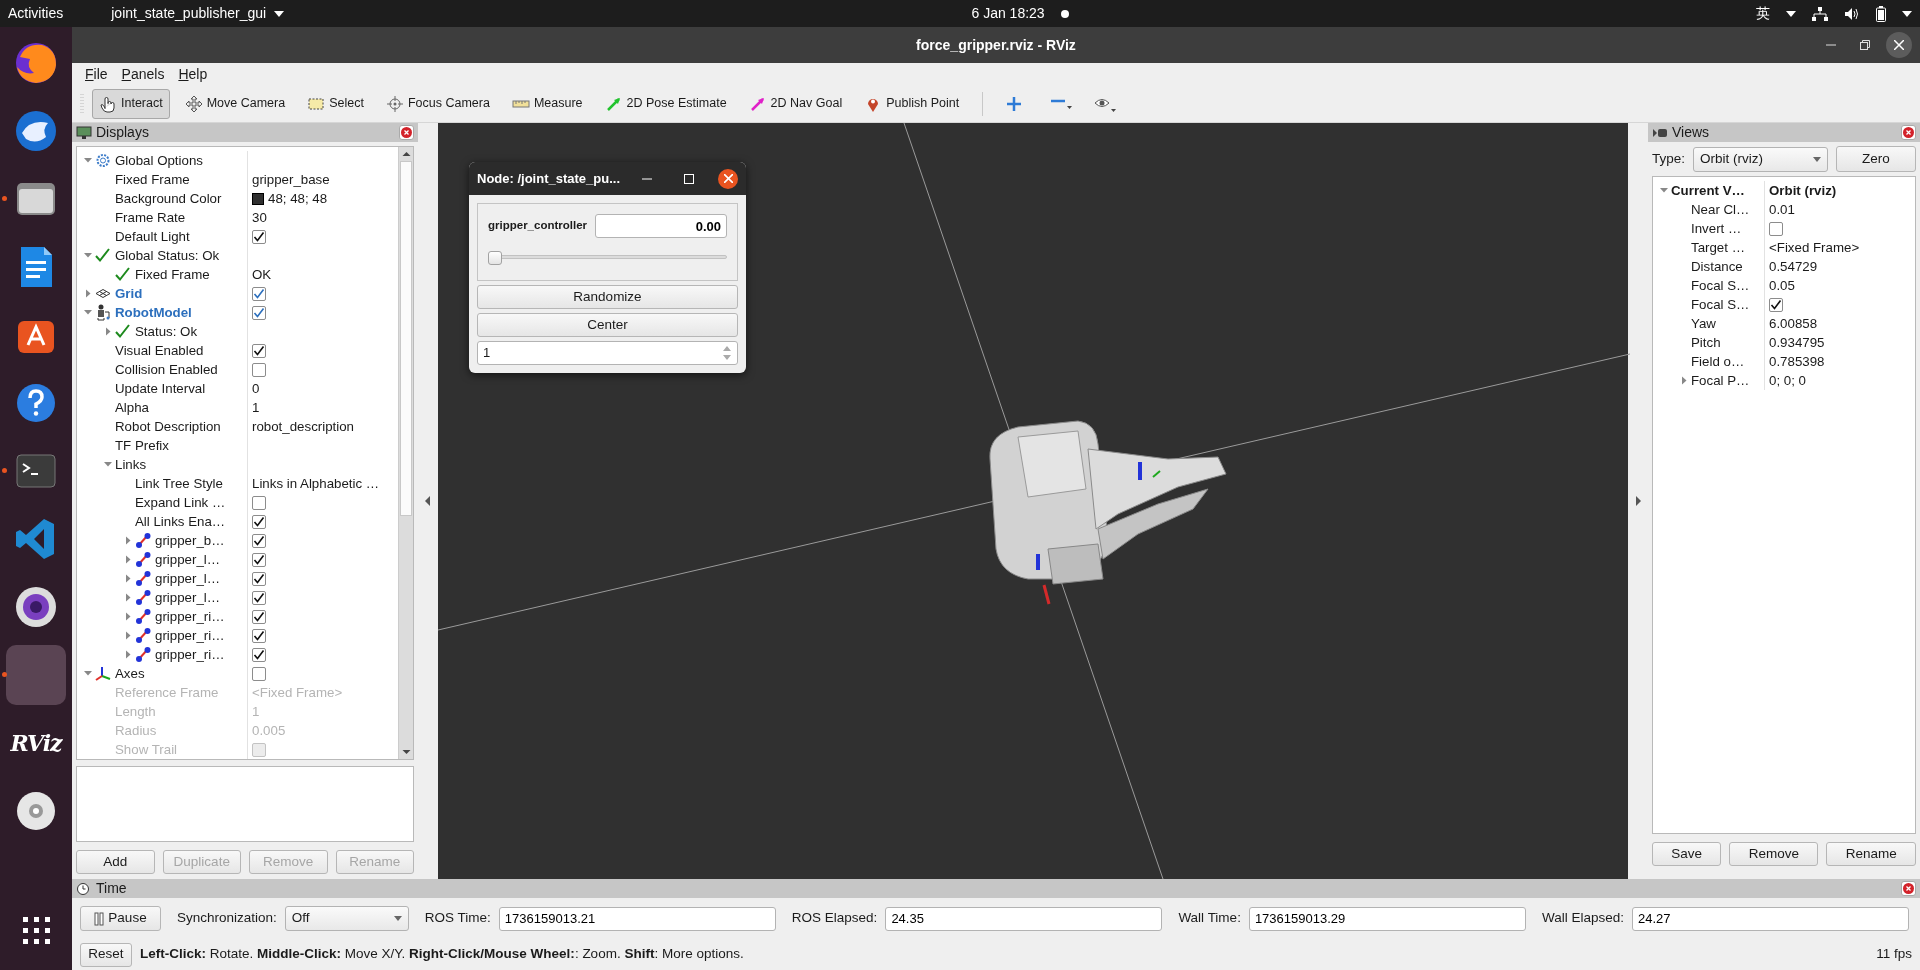  What do you see at coordinates (346, 918) in the screenshot?
I see `synchronization-dropdown: Off` at bounding box center [346, 918].